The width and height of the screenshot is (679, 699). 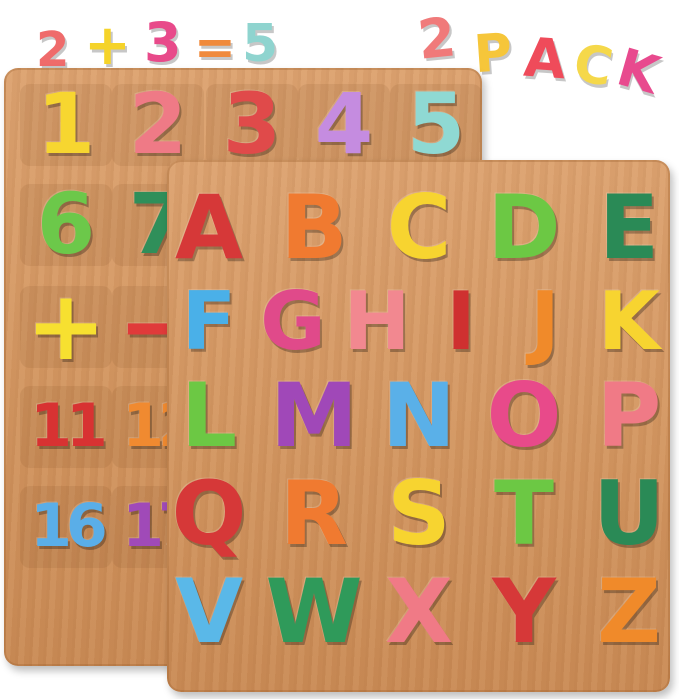 I want to click on letter-piece-cell: Y, so click(x=524, y=612).